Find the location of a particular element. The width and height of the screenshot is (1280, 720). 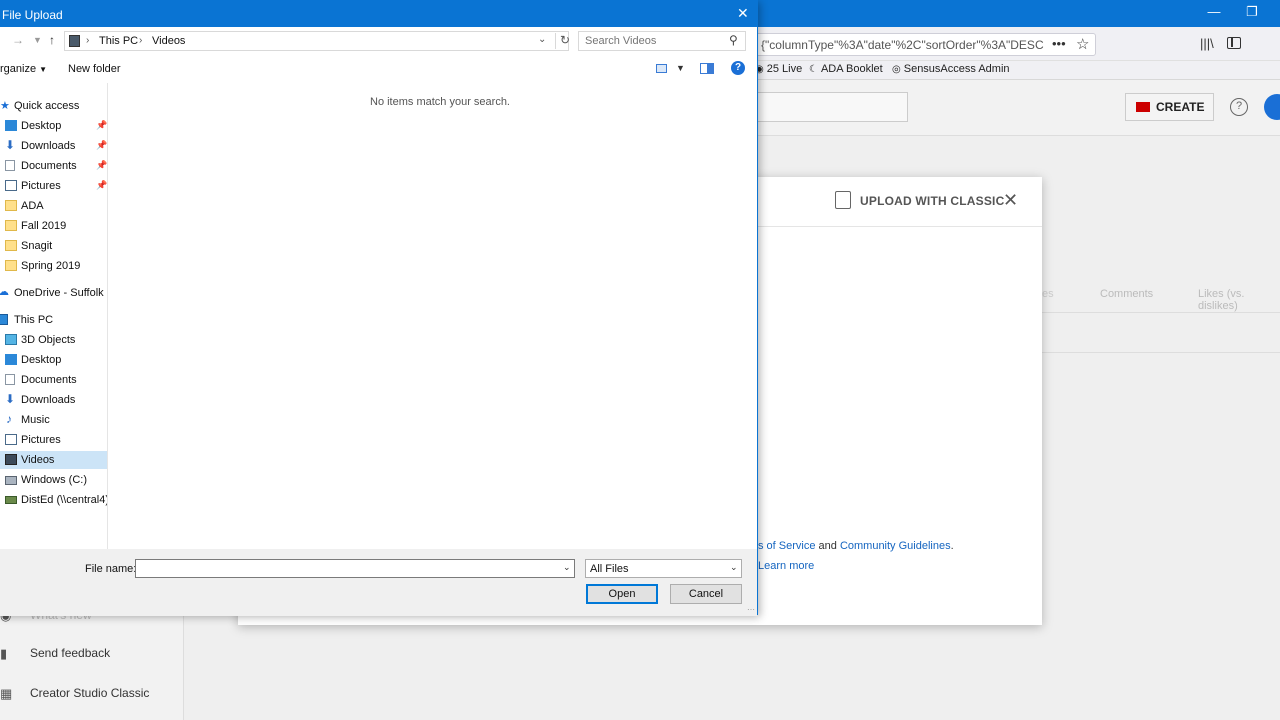

network-drive-icon is located at coordinates (11, 500).